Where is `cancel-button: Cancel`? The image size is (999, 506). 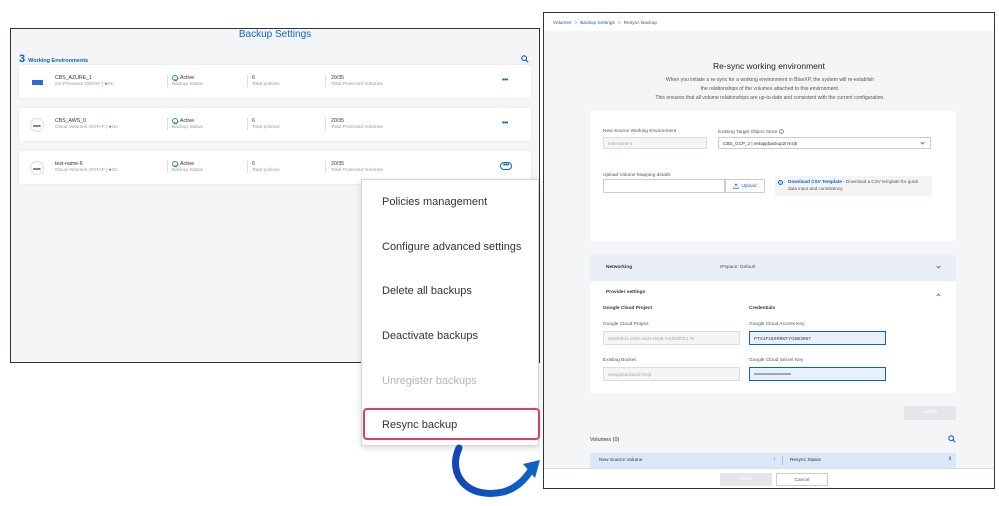 cancel-button: Cancel is located at coordinates (802, 479).